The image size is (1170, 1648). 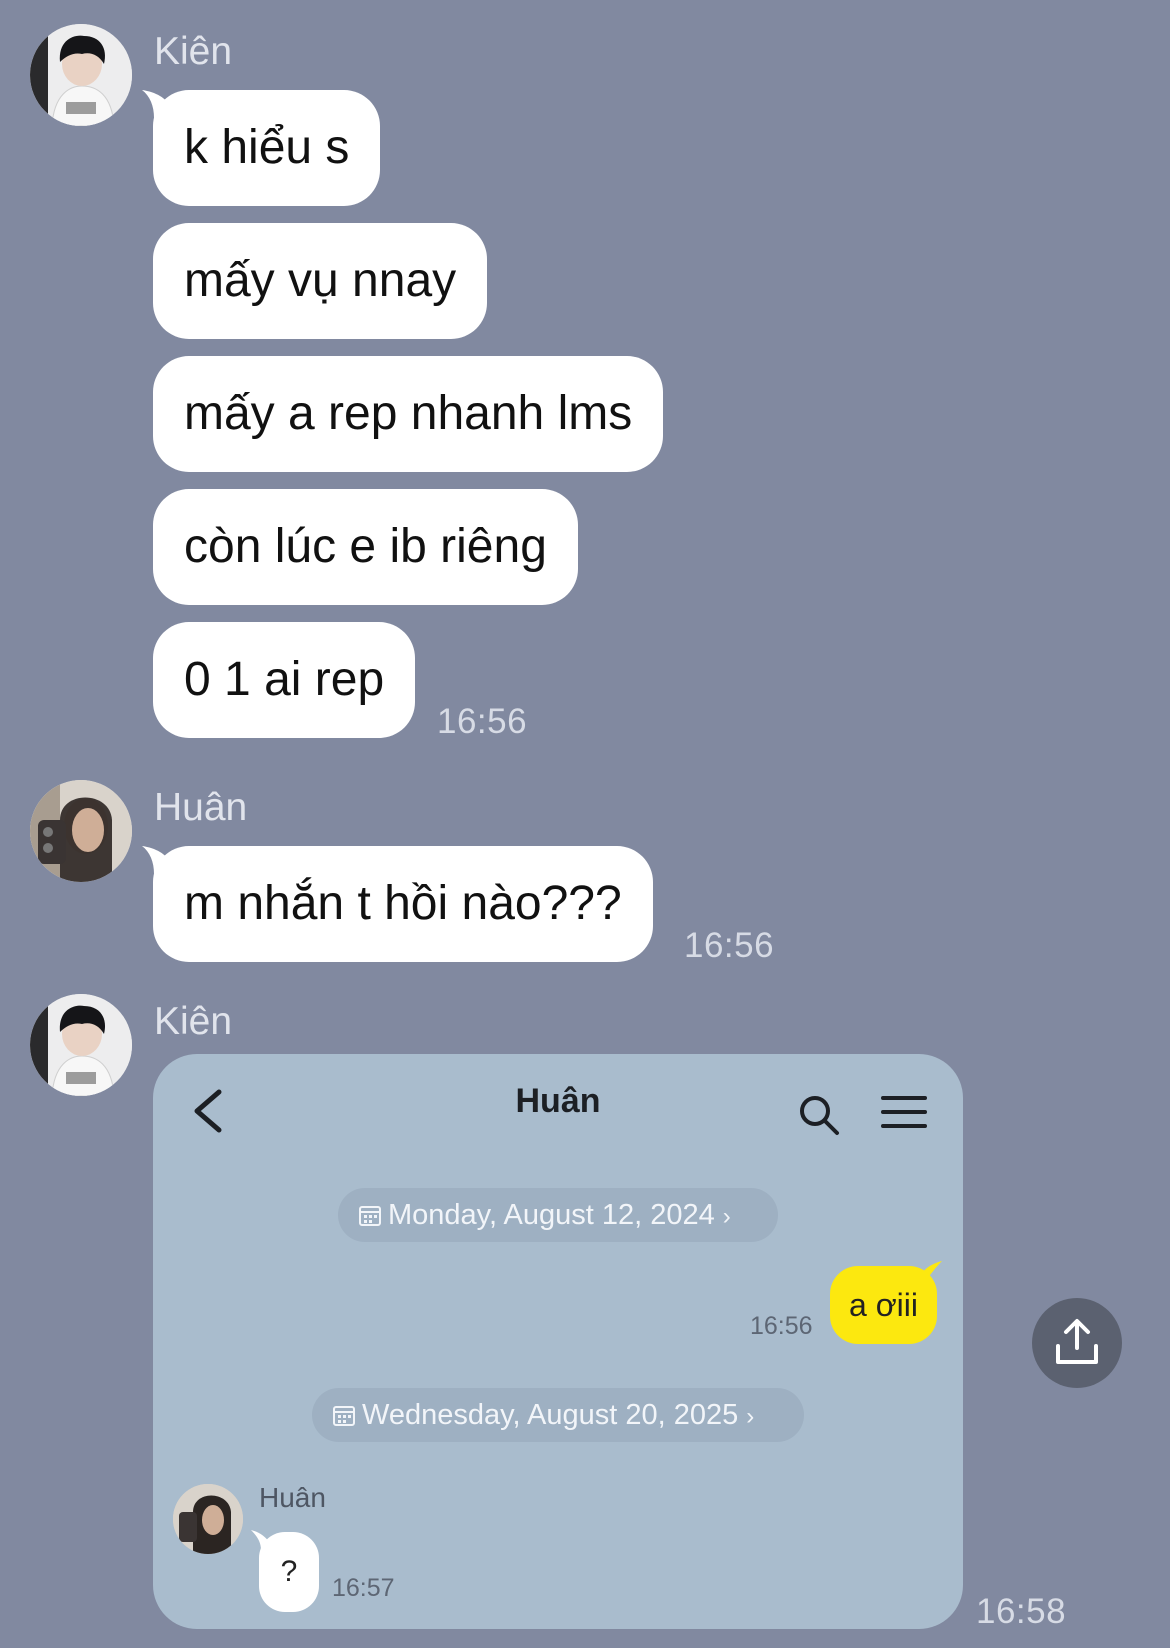 What do you see at coordinates (1021, 1611) in the screenshot?
I see `message-timestamp: 16:58` at bounding box center [1021, 1611].